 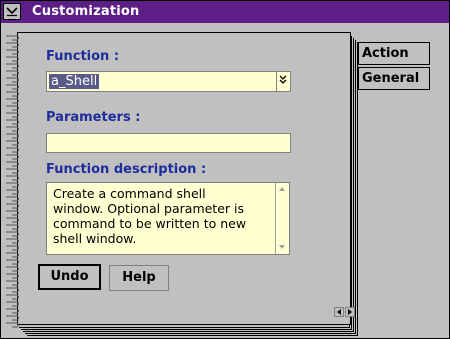 I want to click on combo-dropdown-button, so click(x=283, y=81).